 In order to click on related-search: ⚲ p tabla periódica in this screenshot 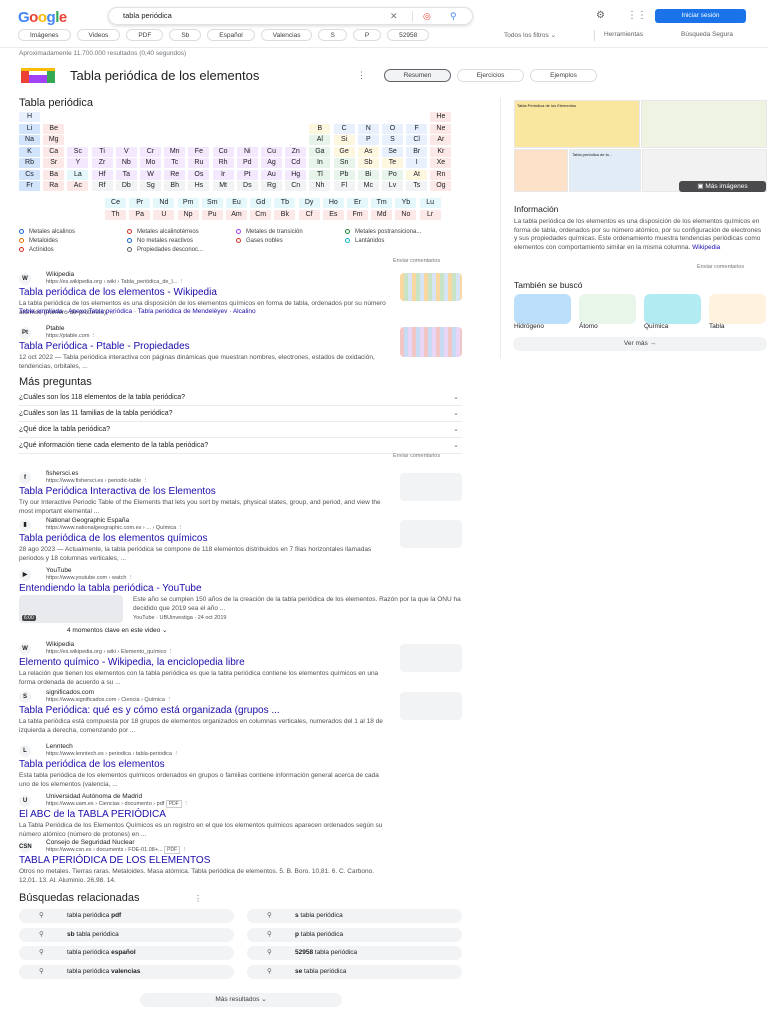, I will do `click(354, 934)`.